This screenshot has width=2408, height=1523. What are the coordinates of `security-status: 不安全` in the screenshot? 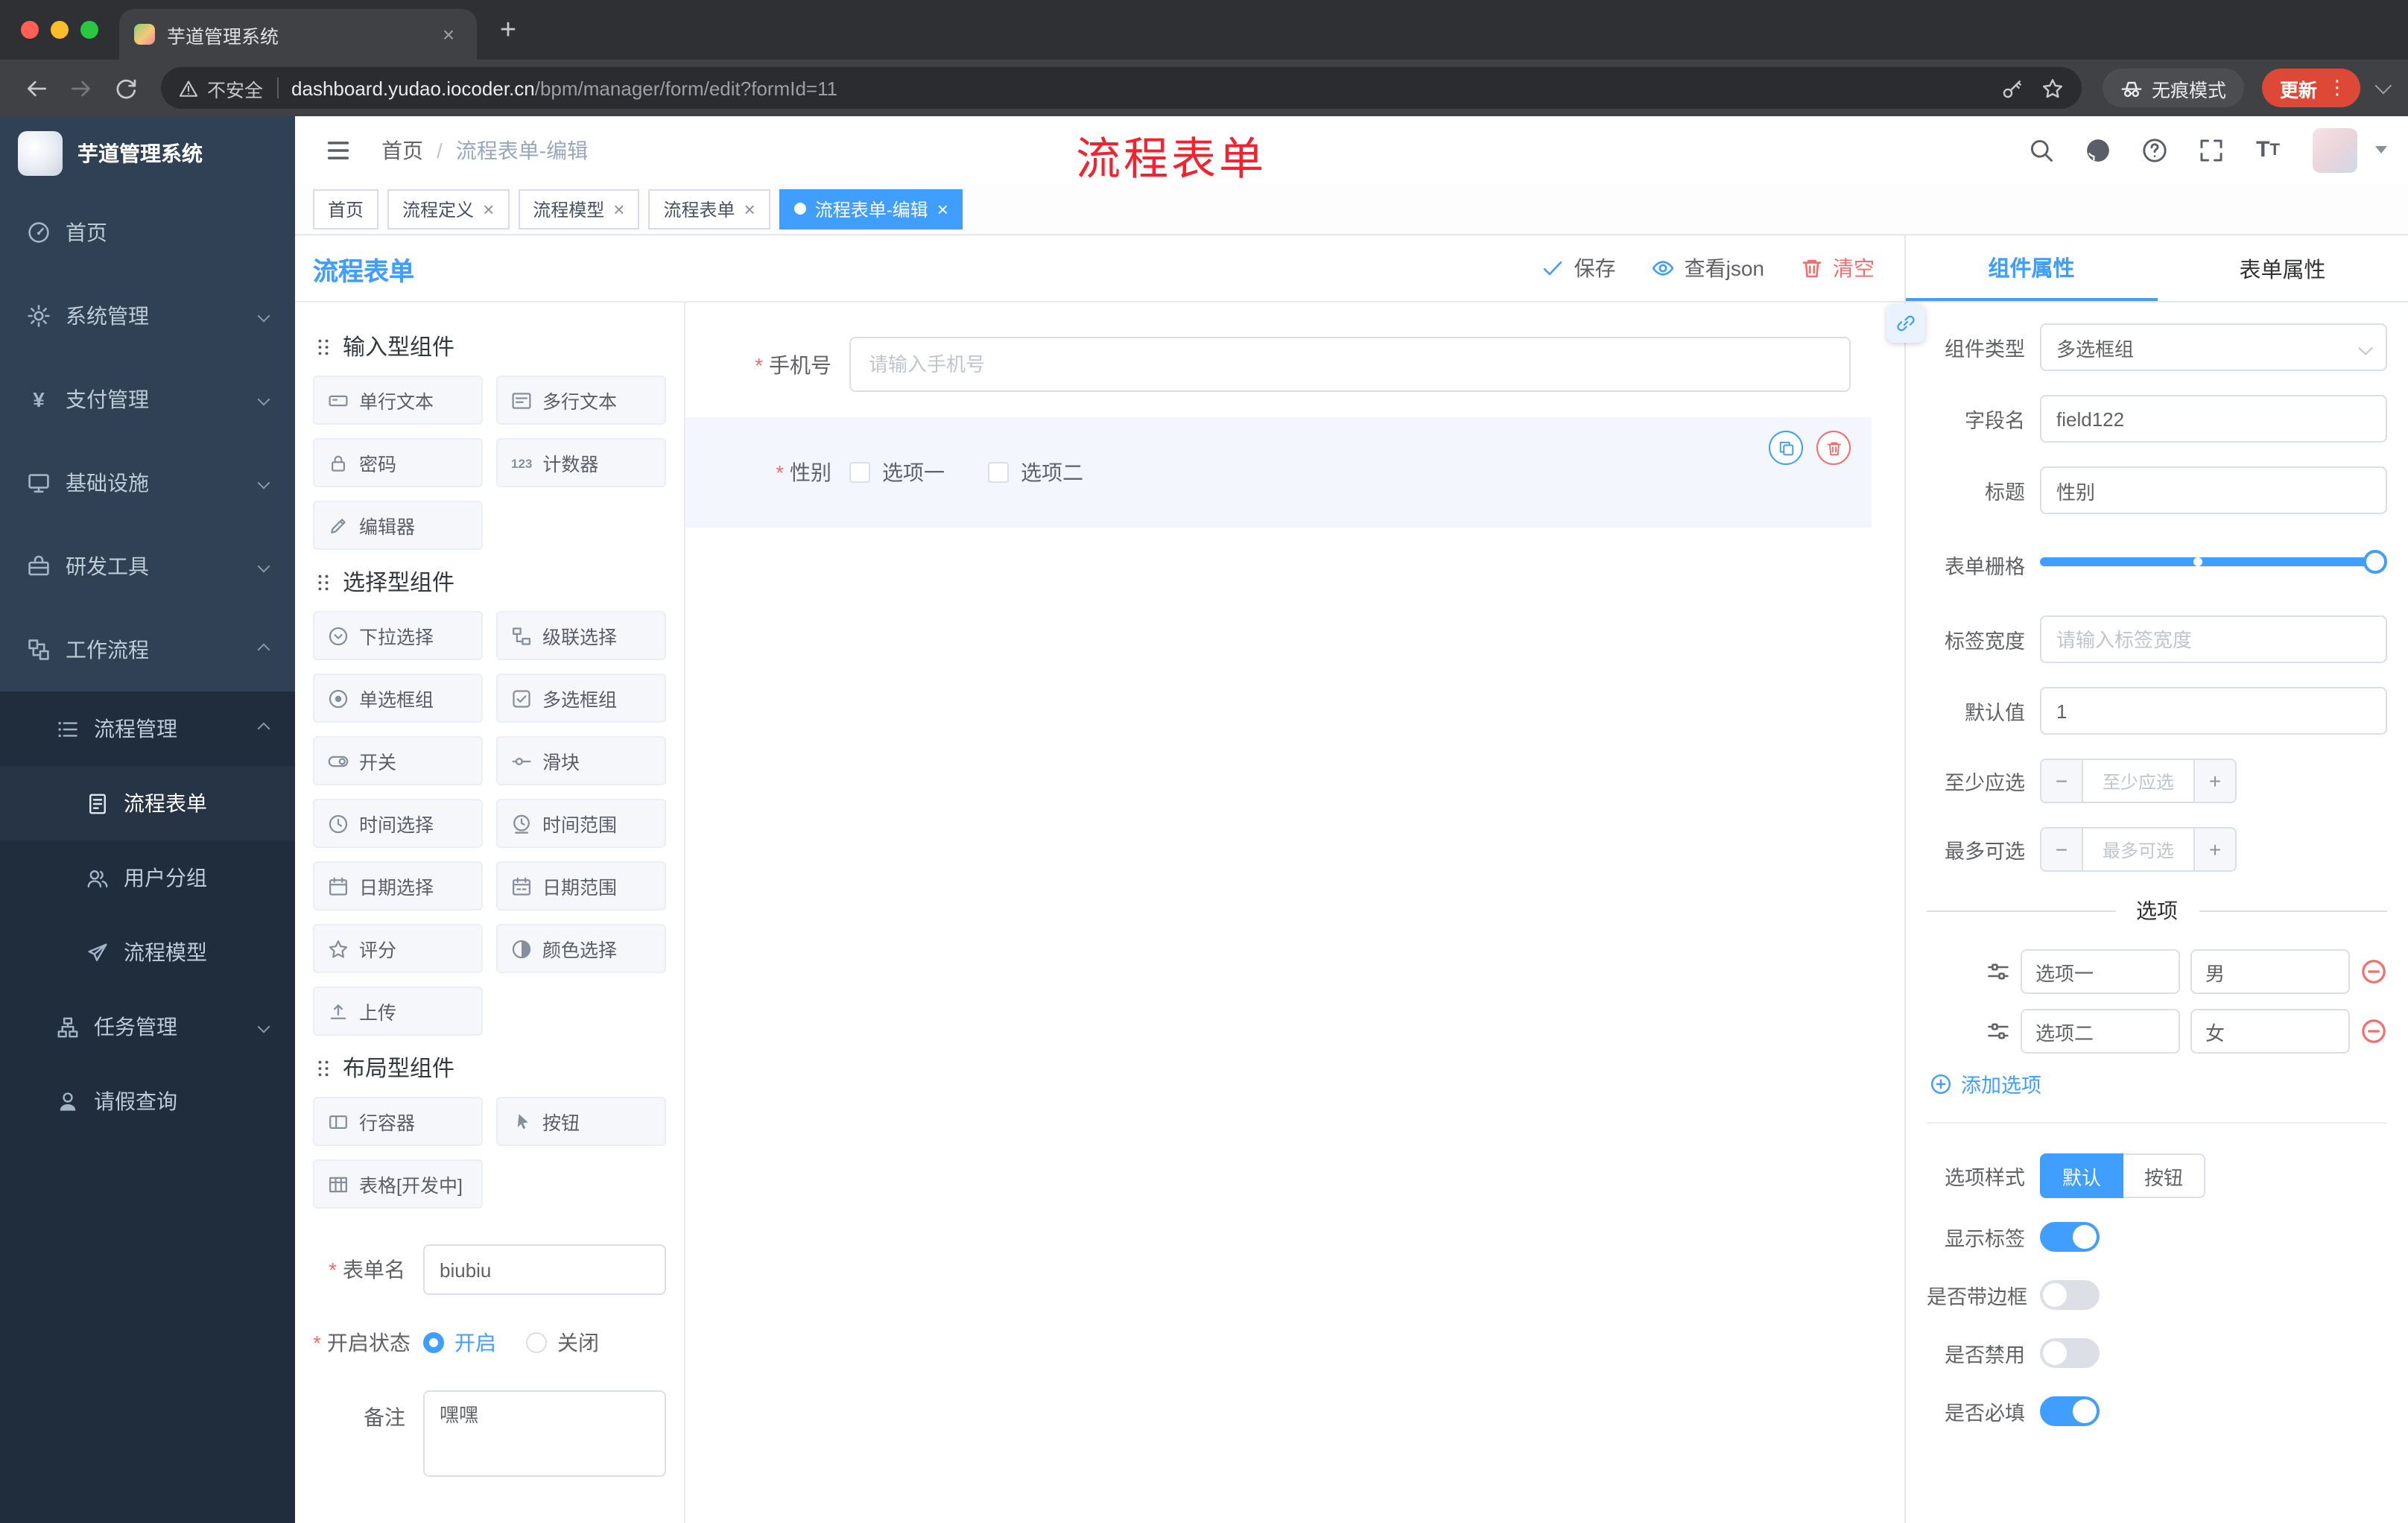 It's located at (221, 88).